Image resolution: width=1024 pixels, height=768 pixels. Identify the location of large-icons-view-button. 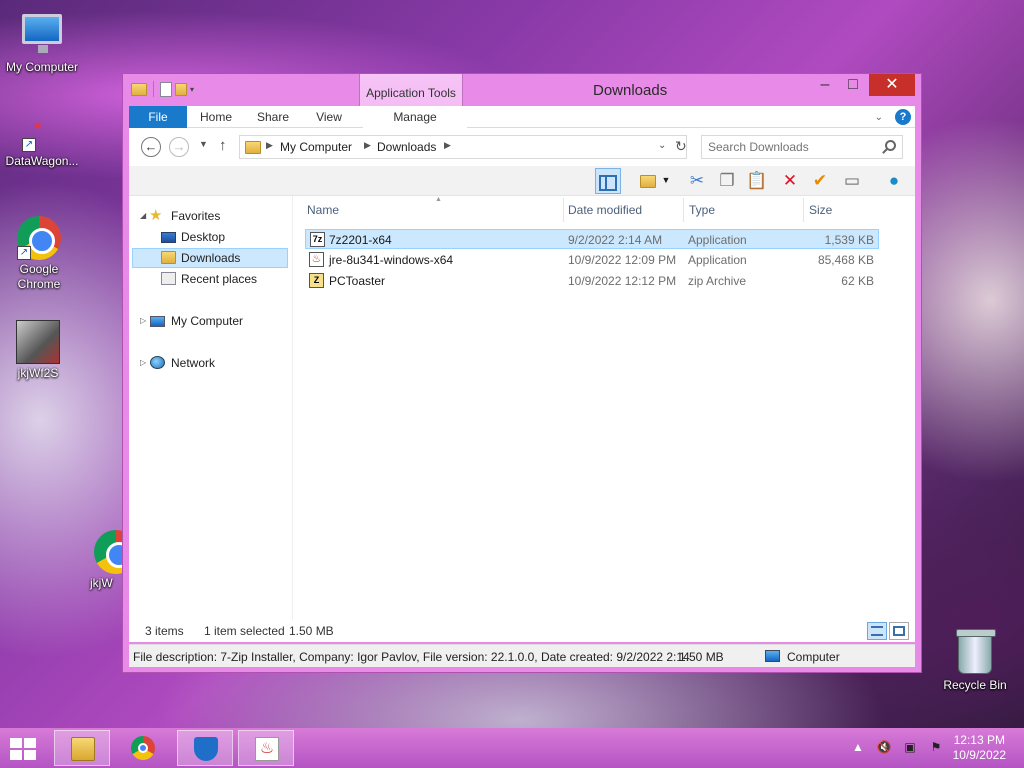
(899, 631).